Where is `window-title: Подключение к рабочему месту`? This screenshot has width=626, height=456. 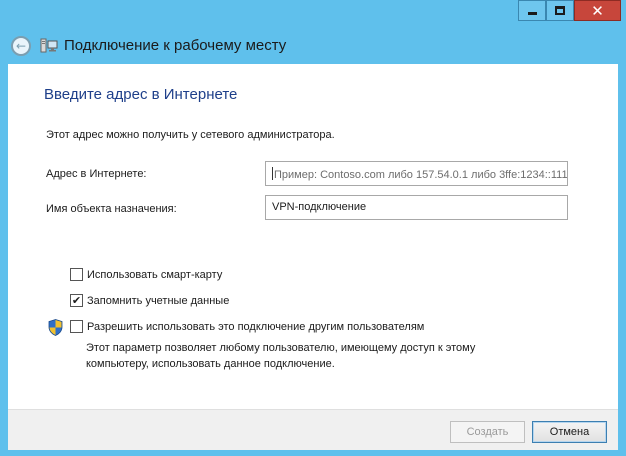
window-title: Подключение к рабочему месту is located at coordinates (175, 45).